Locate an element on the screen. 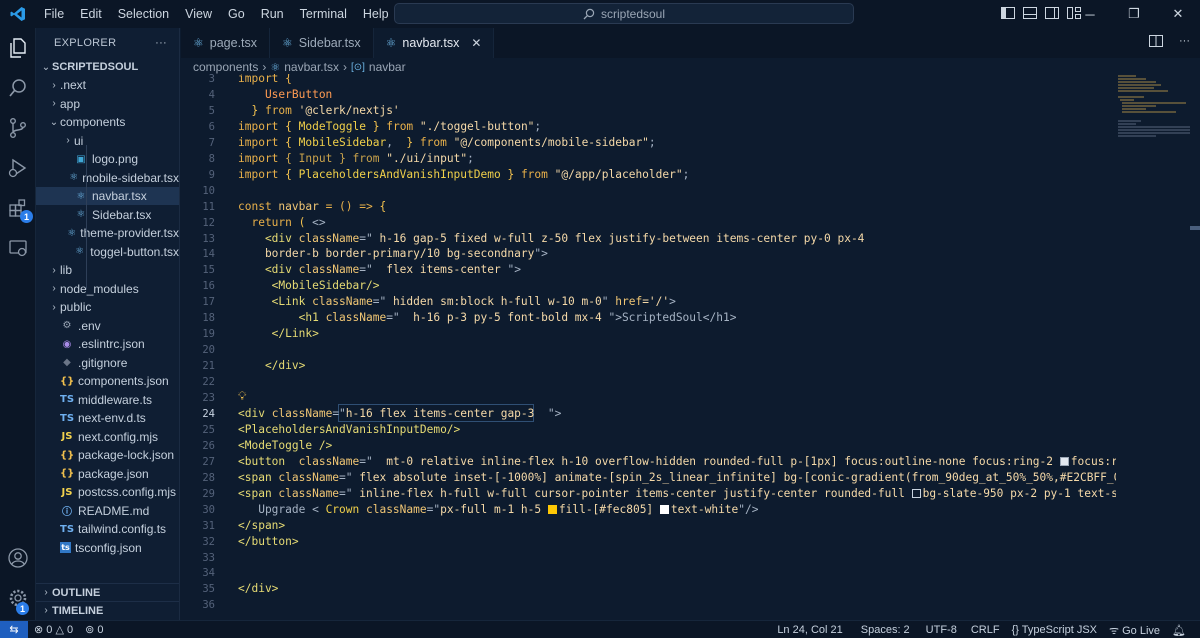  indentation: Spaces: 2 is located at coordinates (885, 630).